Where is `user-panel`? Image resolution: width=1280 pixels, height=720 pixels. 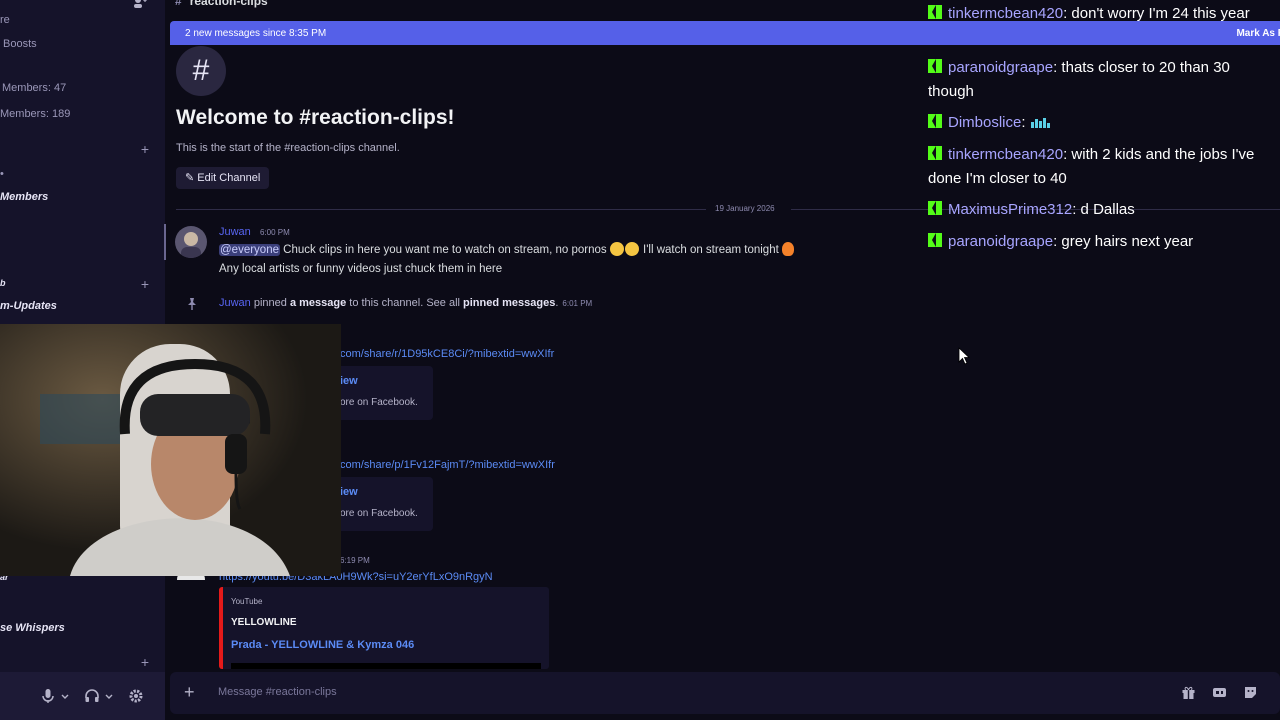
user-panel is located at coordinates (82, 696).